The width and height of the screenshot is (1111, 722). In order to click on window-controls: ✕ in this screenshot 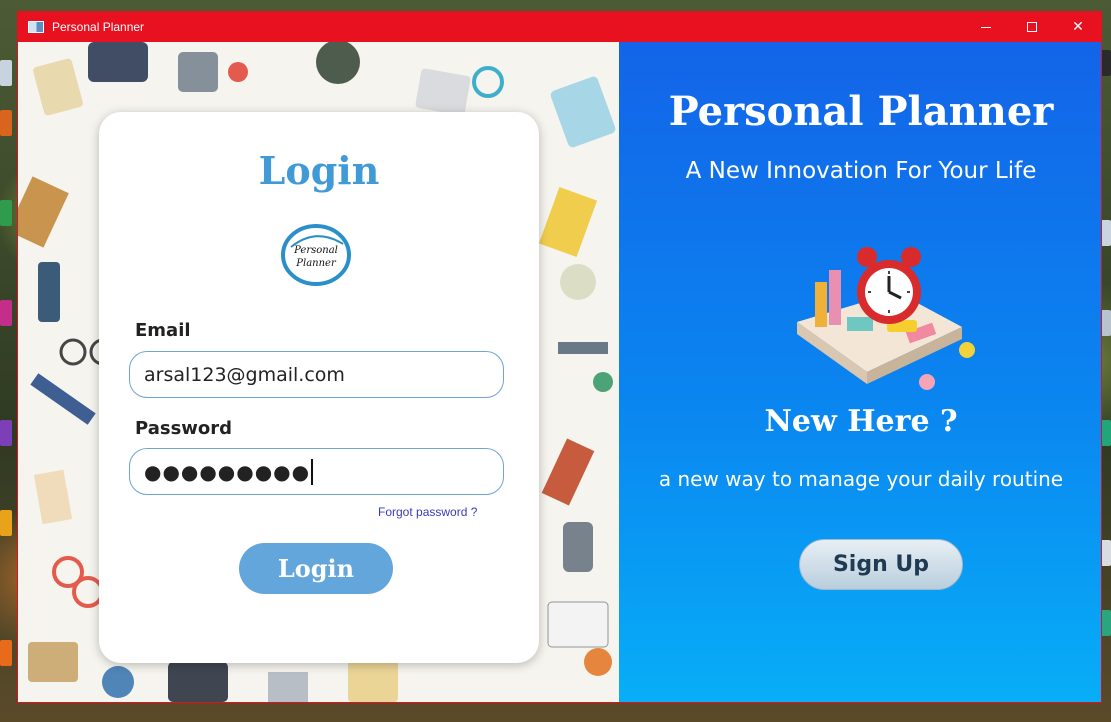, I will do `click(1032, 27)`.